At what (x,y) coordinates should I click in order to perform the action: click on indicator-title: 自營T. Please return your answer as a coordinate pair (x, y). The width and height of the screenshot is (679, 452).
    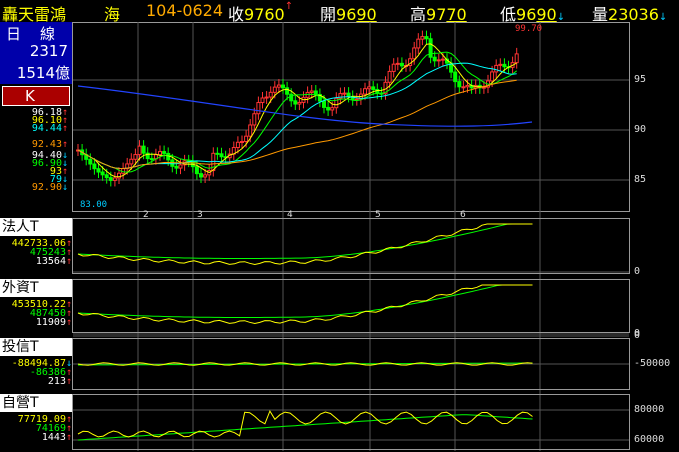
    Looking at the image, I should click on (36, 403).